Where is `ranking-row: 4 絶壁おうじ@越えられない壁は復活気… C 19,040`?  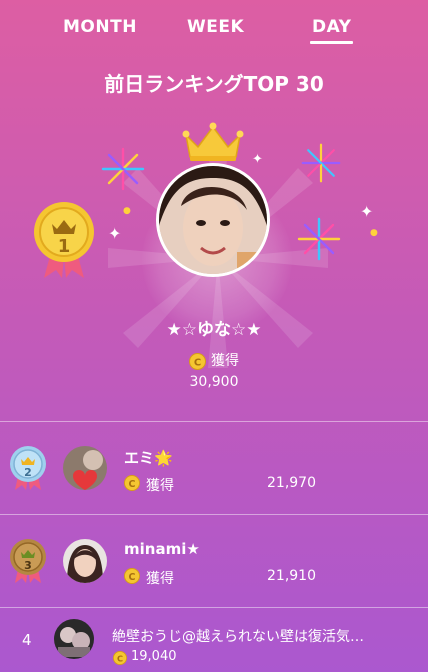 ranking-row: 4 絶壁おうじ@越えられない壁は復活気… C 19,040 is located at coordinates (214, 640).